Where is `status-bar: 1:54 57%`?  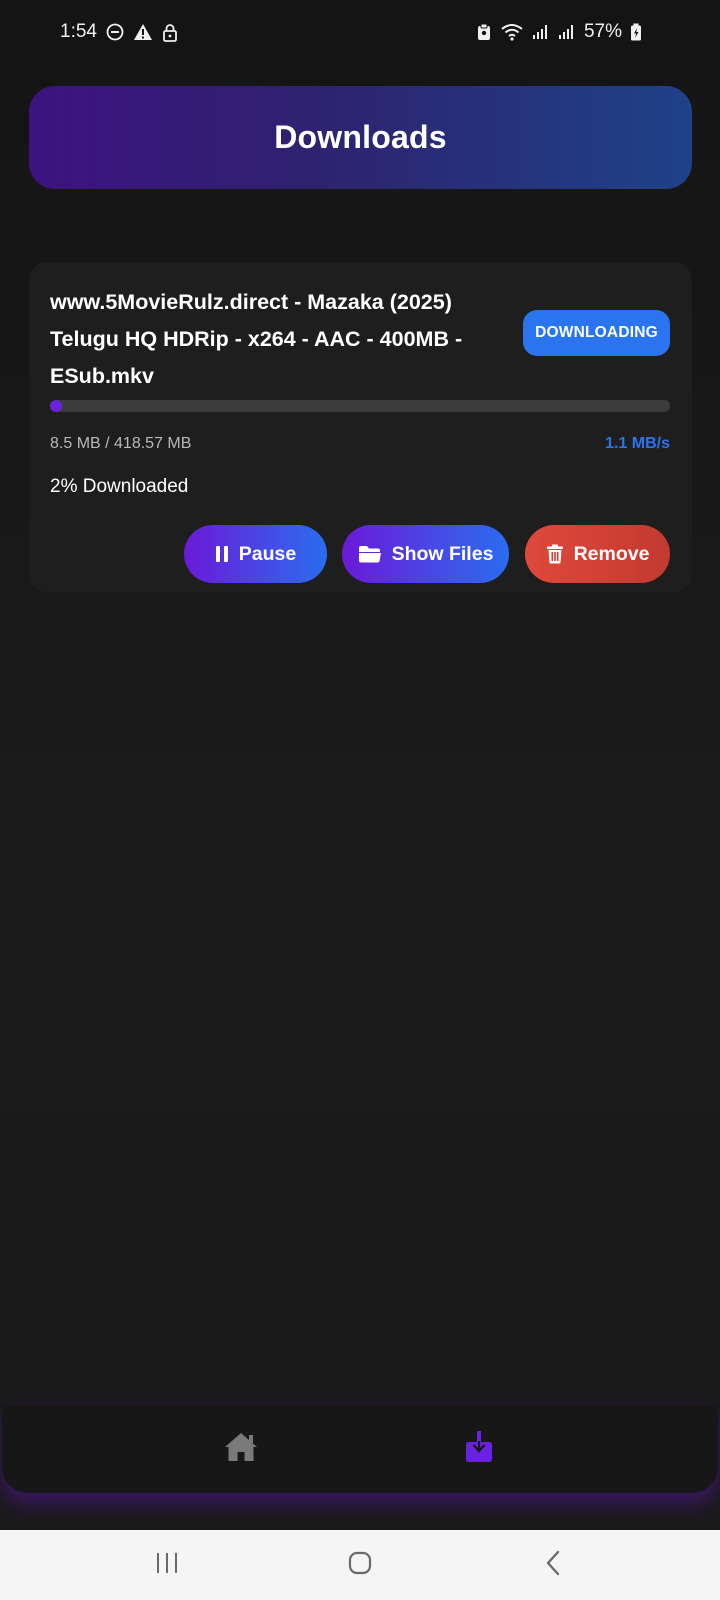
status-bar: 1:54 57% is located at coordinates (360, 32).